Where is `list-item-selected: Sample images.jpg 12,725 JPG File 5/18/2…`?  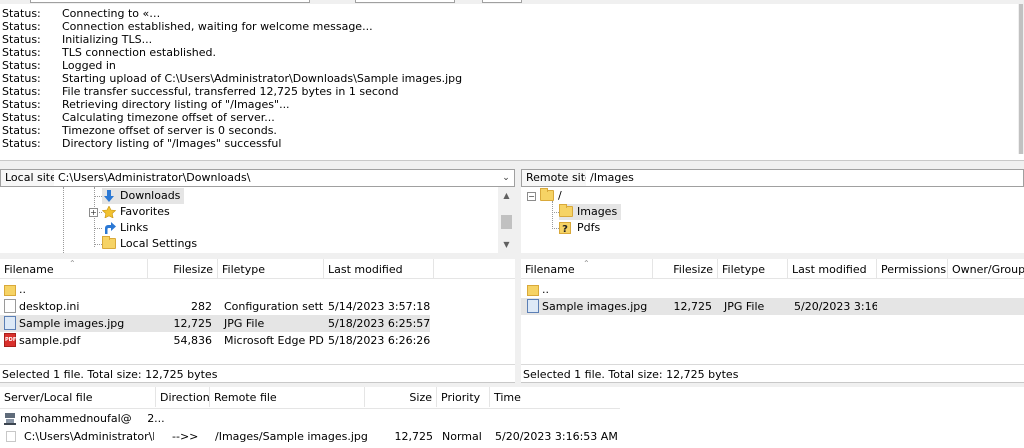
list-item-selected: Sample images.jpg 12,725 JPG File 5/18/2… is located at coordinates (215, 323).